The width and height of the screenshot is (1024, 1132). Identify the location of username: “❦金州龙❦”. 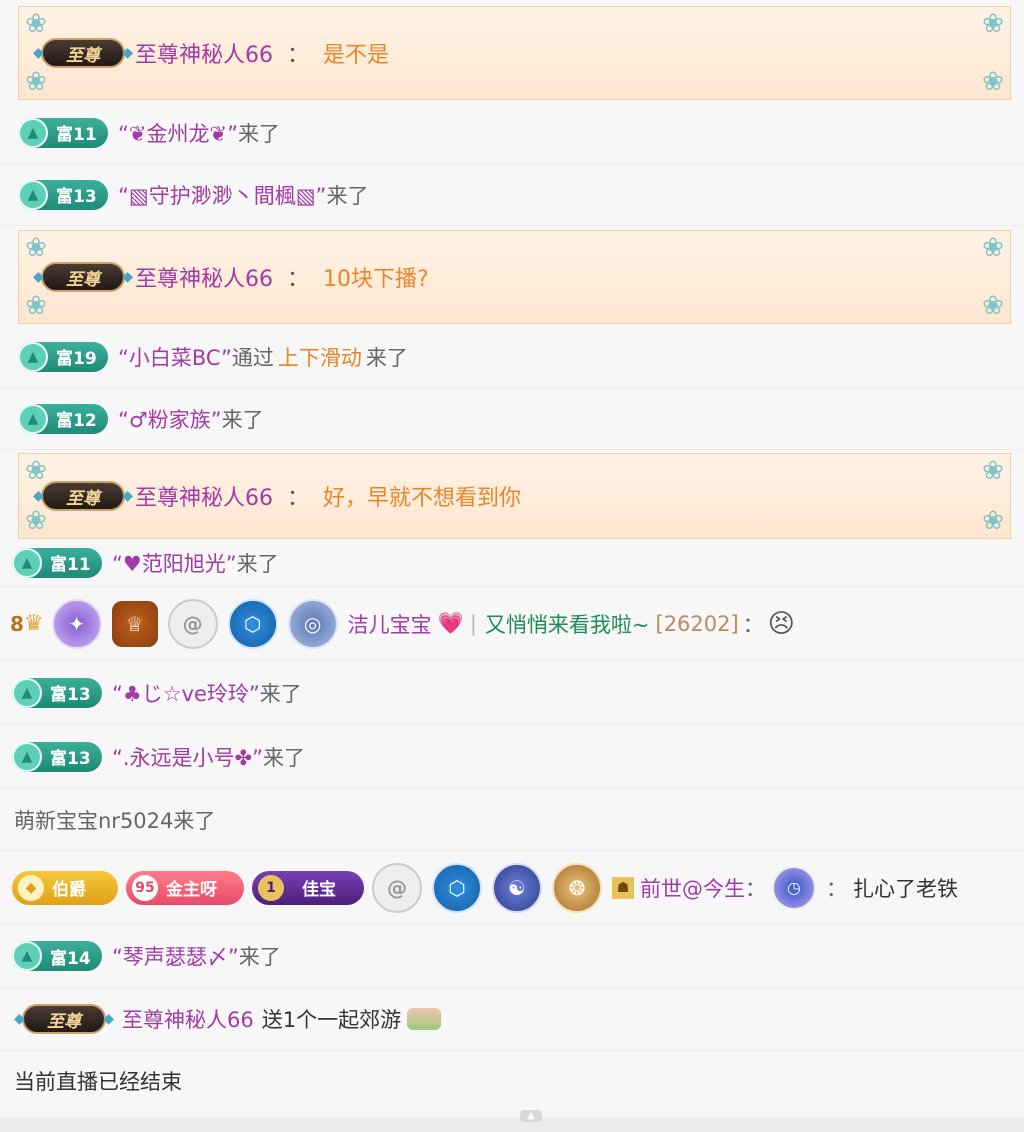
(178, 133).